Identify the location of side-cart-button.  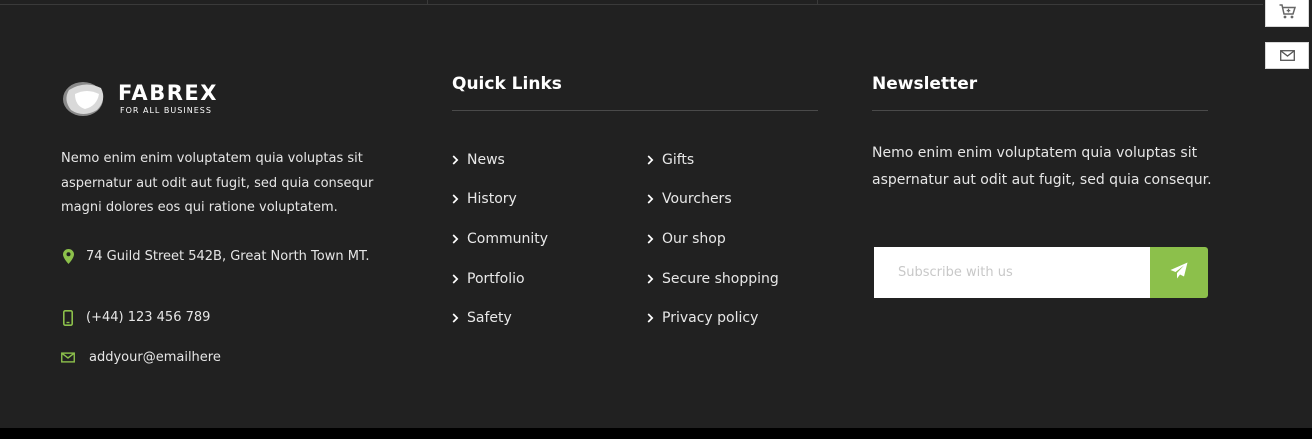
(1287, 13).